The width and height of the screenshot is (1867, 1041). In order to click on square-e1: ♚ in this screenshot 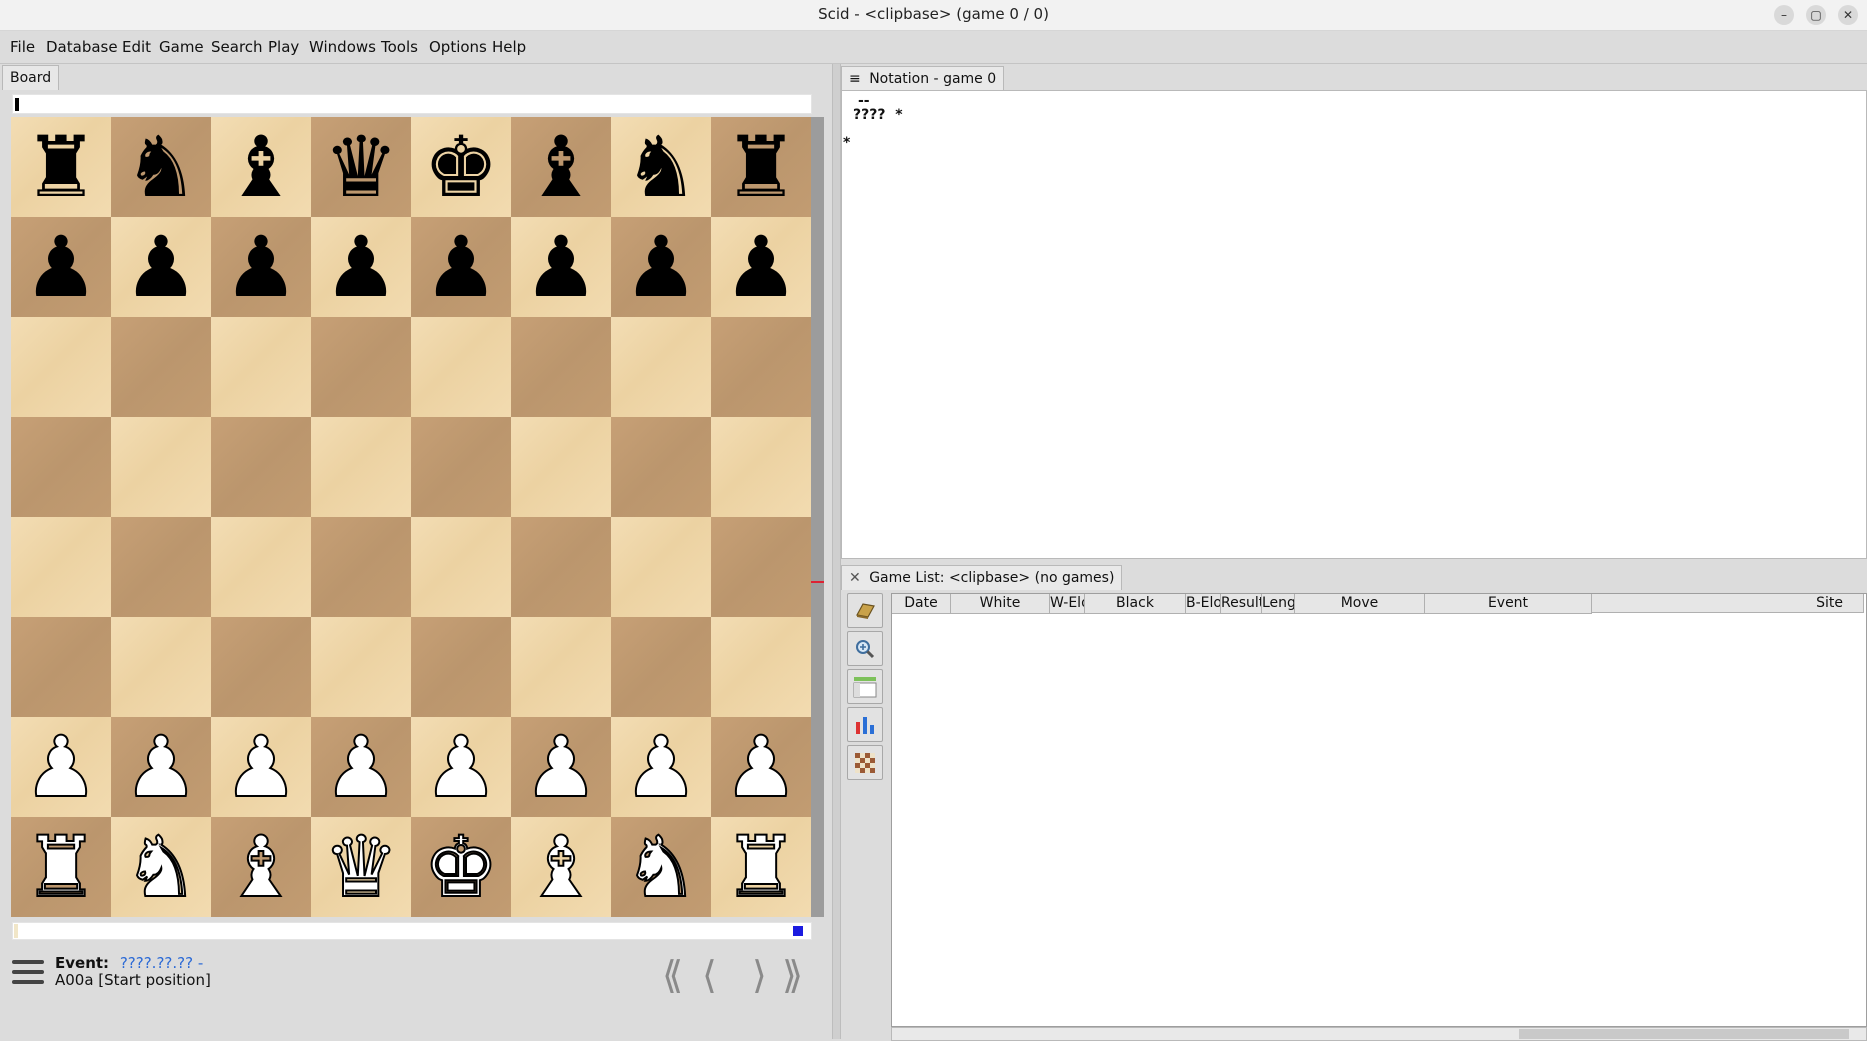, I will do `click(461, 867)`.